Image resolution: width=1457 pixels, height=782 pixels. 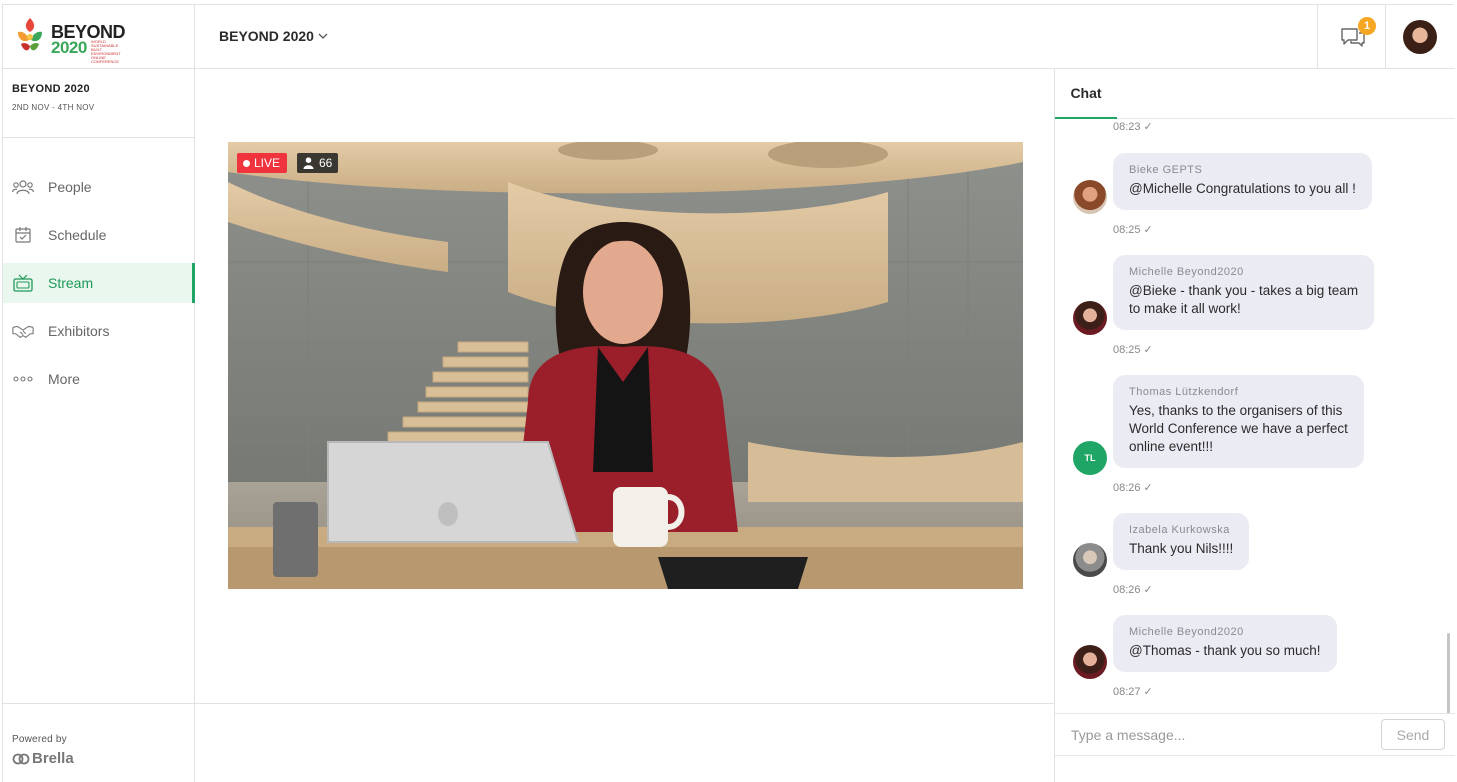 I want to click on sidebar-item-schedule: Schedule, so click(x=99, y=235).